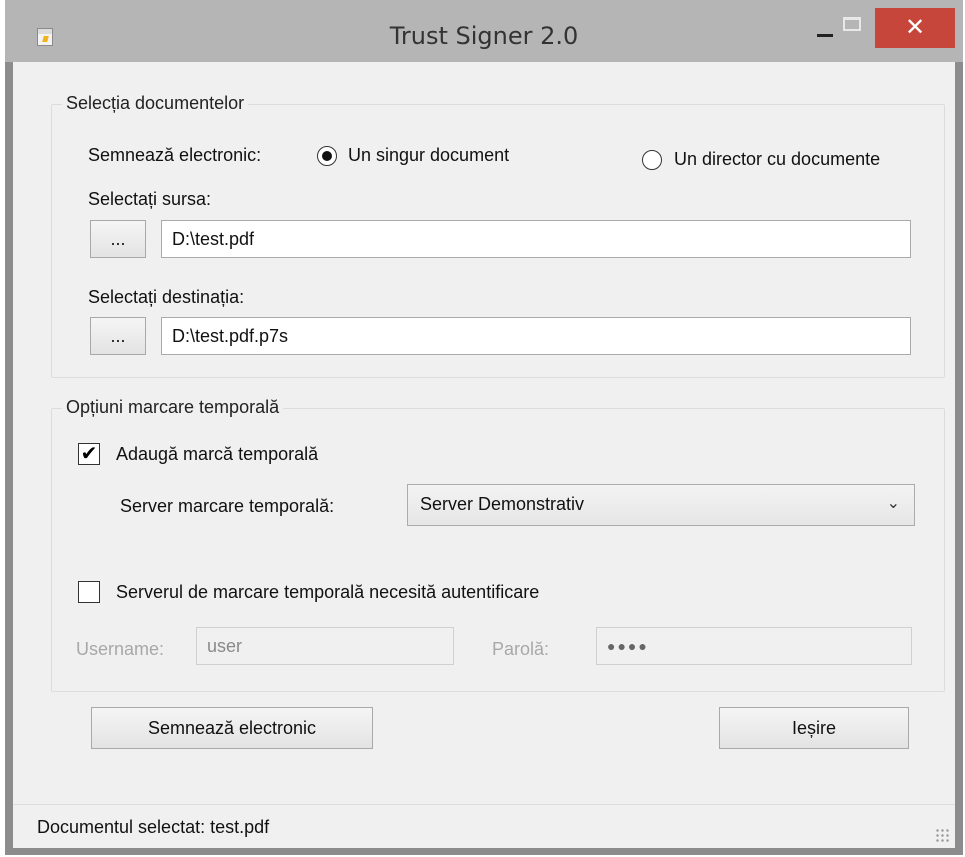  I want to click on timestamp-group-title: Opțiuni marcare temporală, so click(173, 407).